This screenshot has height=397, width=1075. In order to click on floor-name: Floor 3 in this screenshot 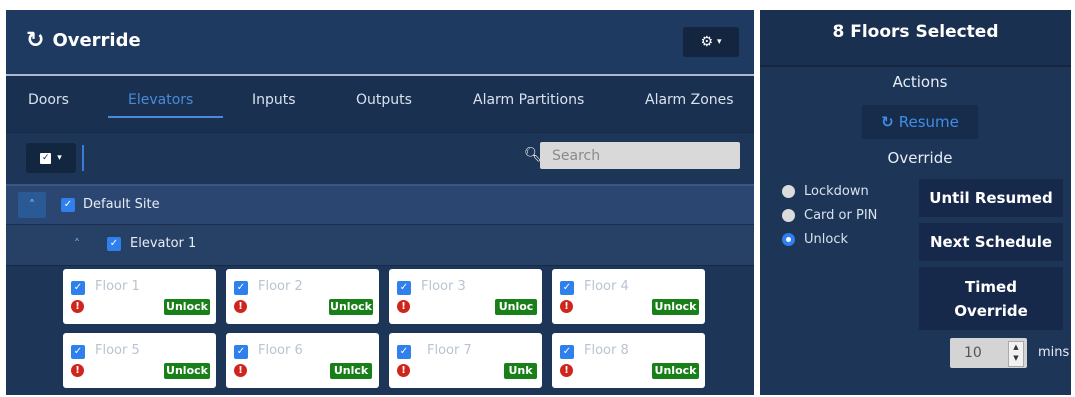, I will do `click(443, 286)`.